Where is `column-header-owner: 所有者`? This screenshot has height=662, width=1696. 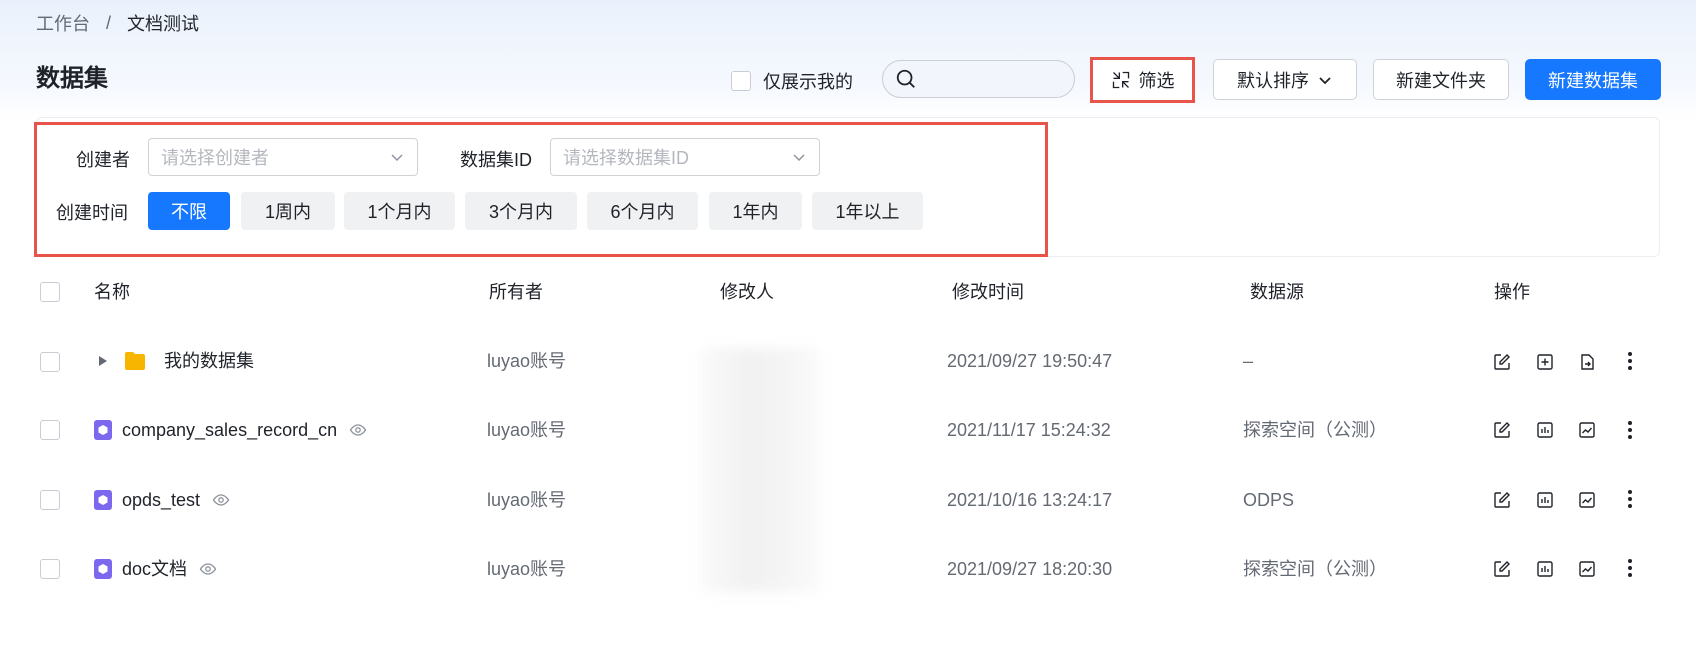
column-header-owner: 所有者 is located at coordinates (516, 292).